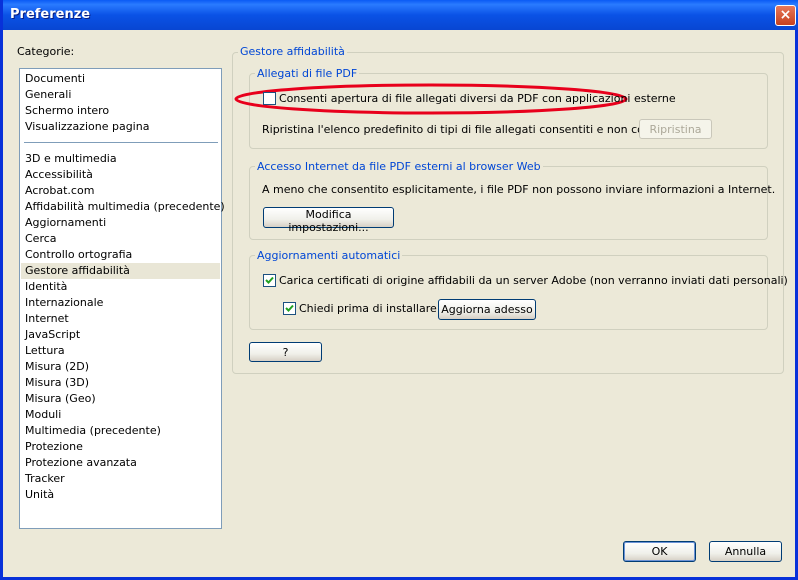  Describe the element at coordinates (269, 98) in the screenshot. I see `allow-attachments-checkbox` at that location.